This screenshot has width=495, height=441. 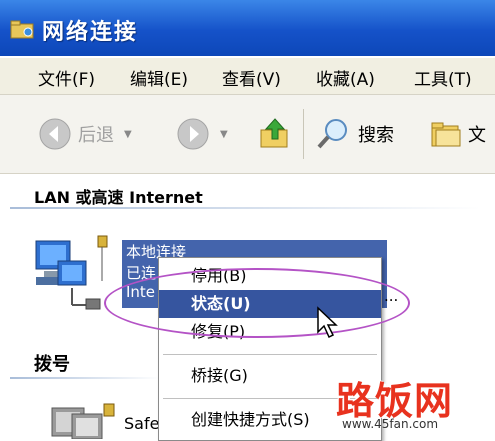 I want to click on search-icon, so click(x=332, y=134).